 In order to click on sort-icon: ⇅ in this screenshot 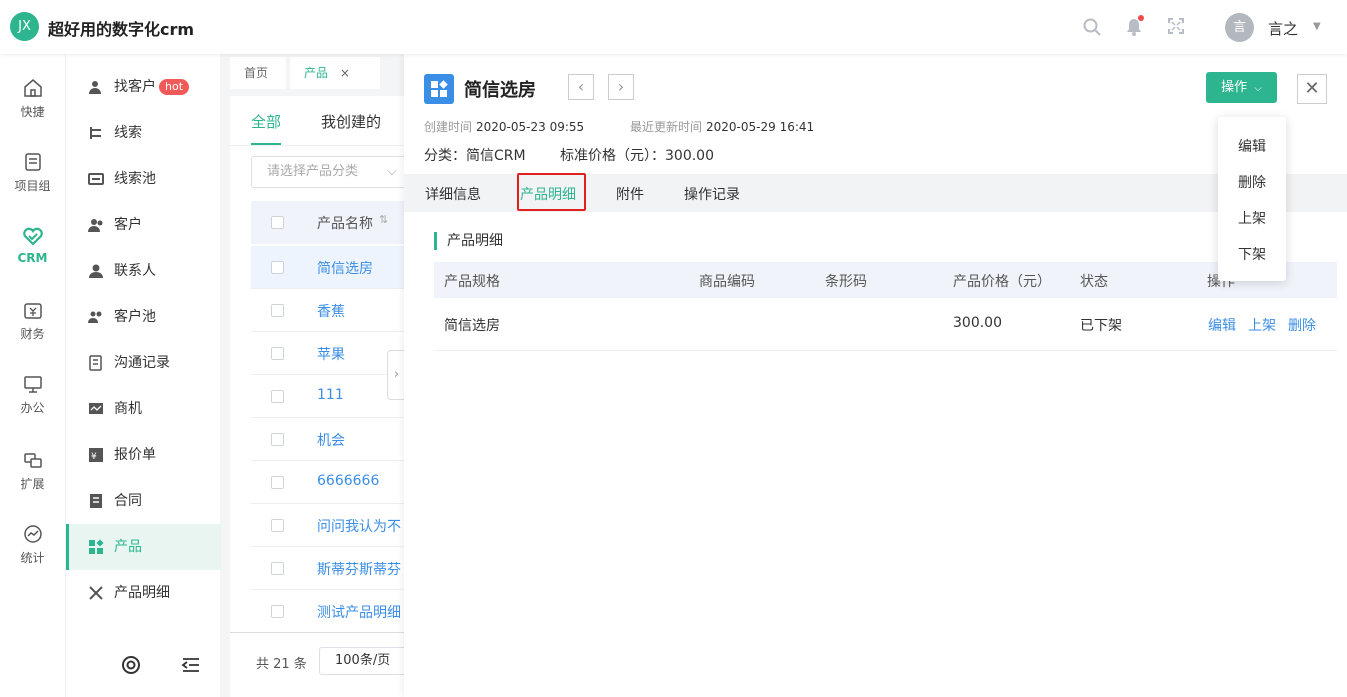, I will do `click(383, 219)`.